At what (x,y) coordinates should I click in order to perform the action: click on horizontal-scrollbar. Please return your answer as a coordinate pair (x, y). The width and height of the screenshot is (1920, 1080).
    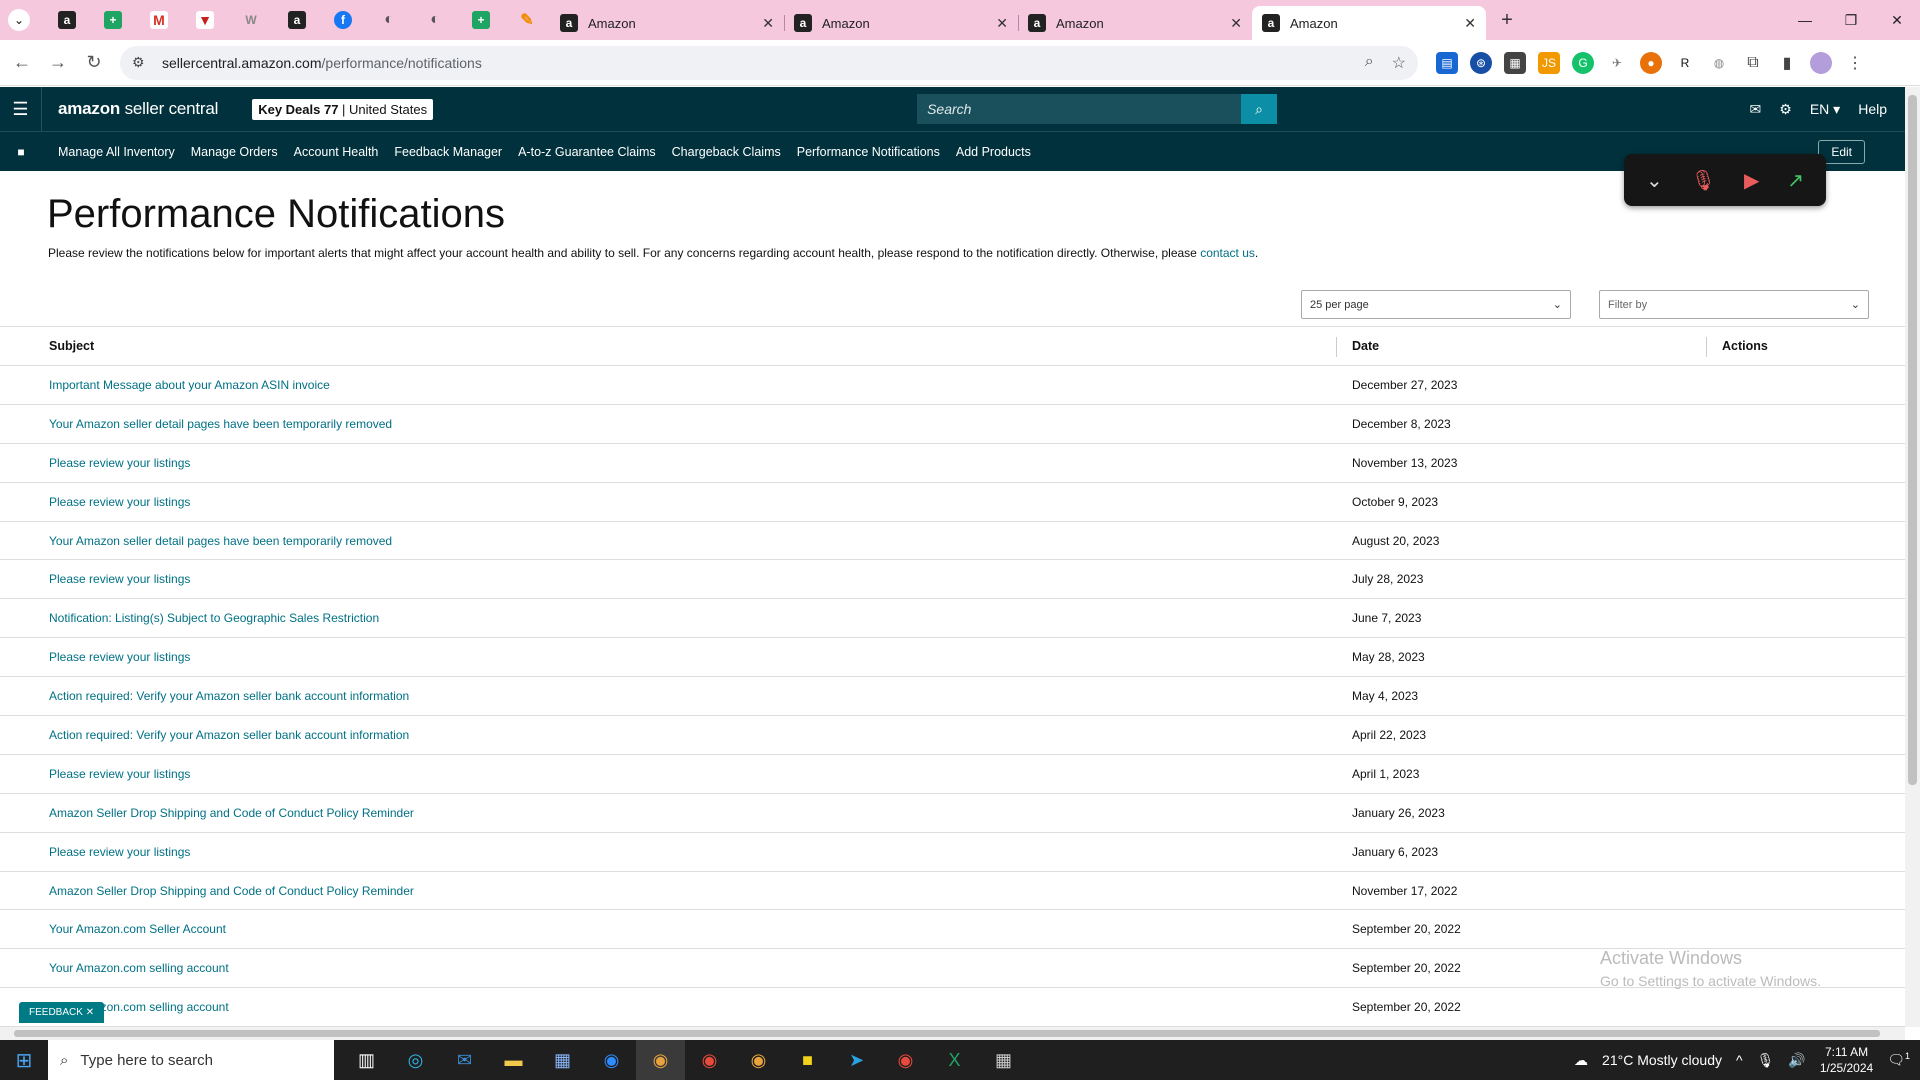
    Looking at the image, I should click on (952, 1033).